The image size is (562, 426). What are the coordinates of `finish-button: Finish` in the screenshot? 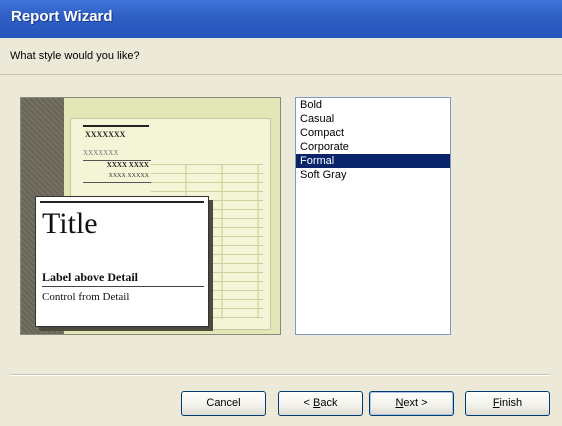 It's located at (507, 403).